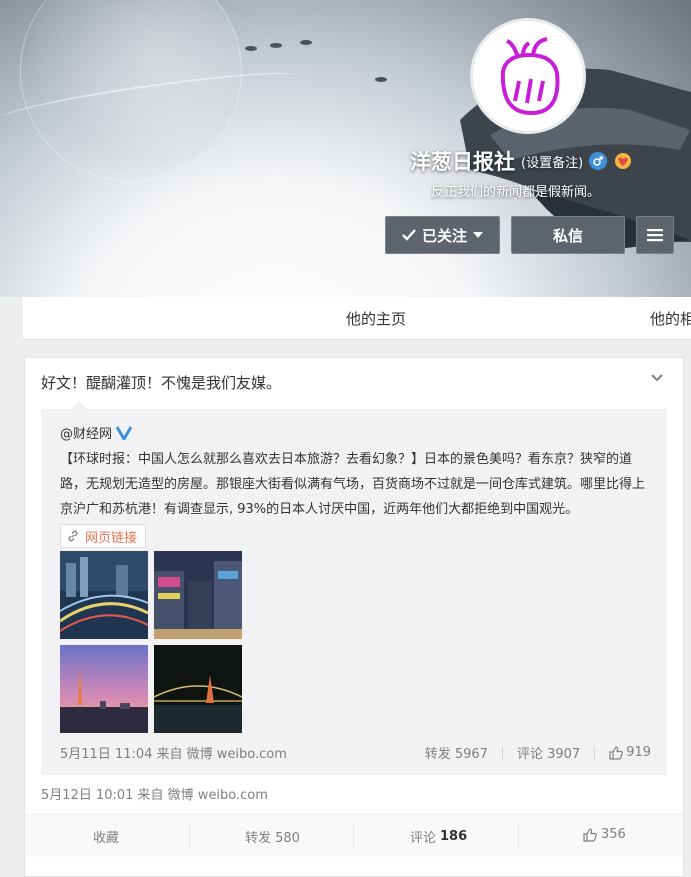  I want to click on profile-name: 洋葱日报社, so click(462, 162).